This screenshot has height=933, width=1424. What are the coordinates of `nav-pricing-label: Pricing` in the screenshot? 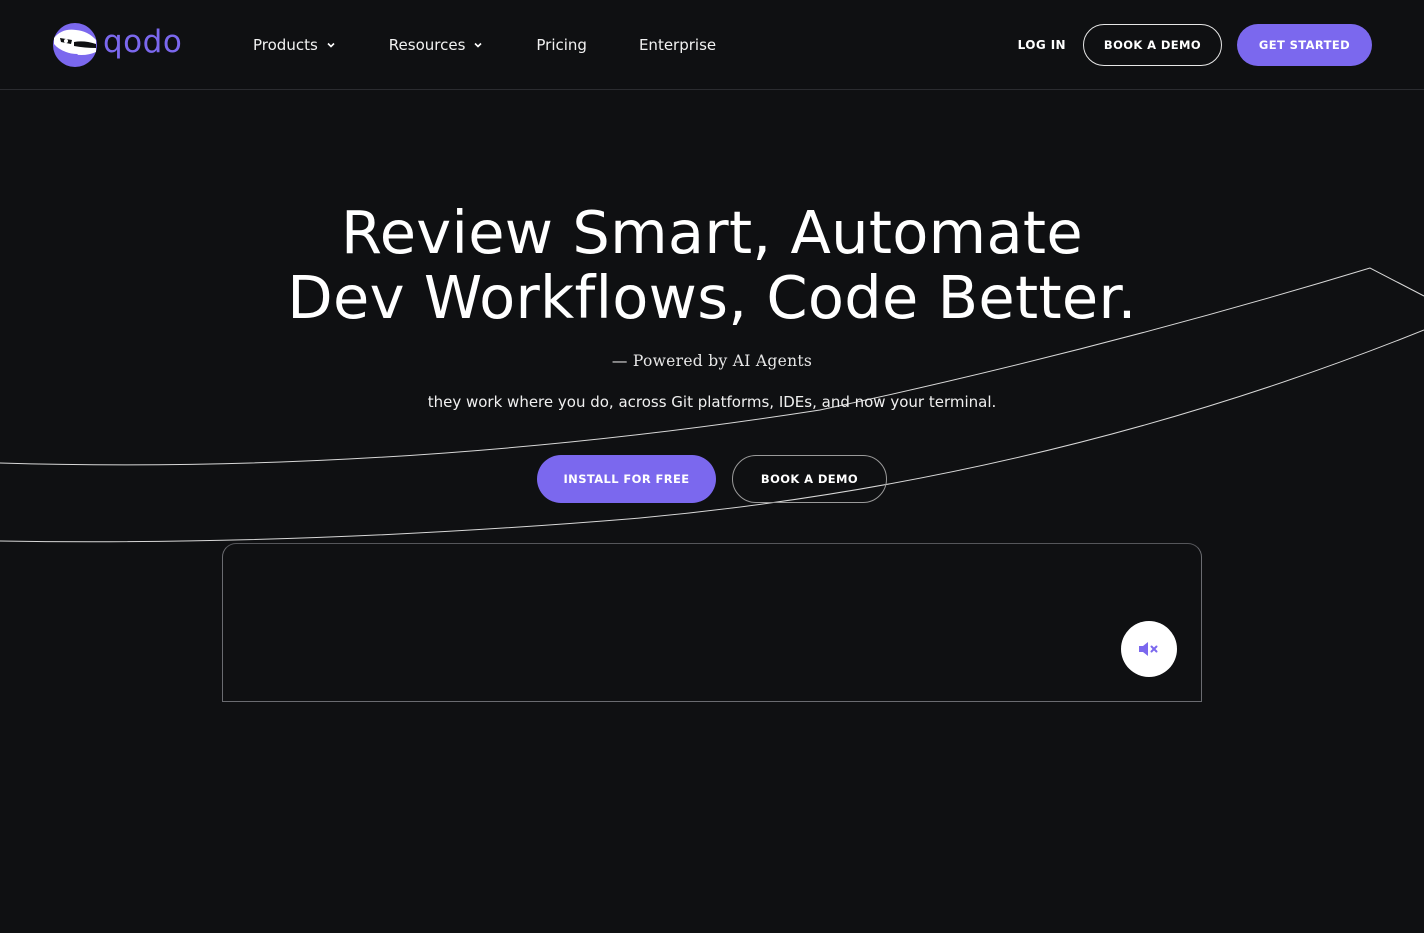 It's located at (561, 45).